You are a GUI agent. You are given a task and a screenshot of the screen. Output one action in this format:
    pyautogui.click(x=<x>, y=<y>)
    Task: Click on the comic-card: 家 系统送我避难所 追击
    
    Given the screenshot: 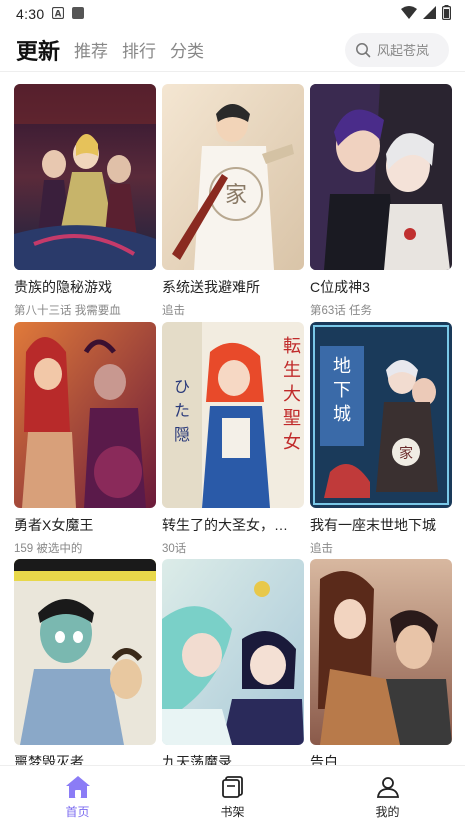 What is the action you would take?
    pyautogui.click(x=233, y=201)
    